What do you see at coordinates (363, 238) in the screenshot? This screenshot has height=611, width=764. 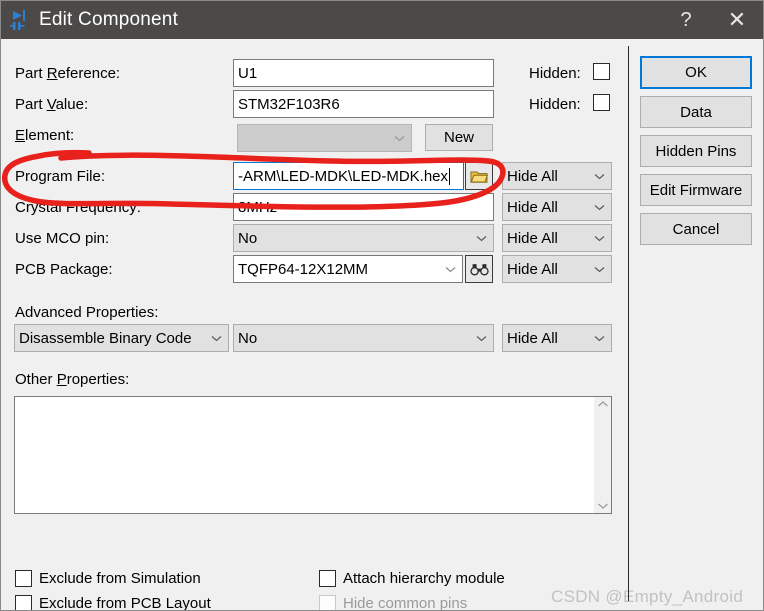 I see `use-mco-pin-combo: No` at bounding box center [363, 238].